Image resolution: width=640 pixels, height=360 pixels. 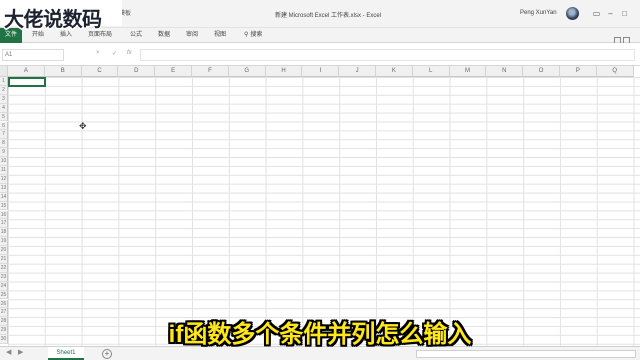 What do you see at coordinates (20, 352) in the screenshot?
I see `sheet-next-icon: ▶` at bounding box center [20, 352].